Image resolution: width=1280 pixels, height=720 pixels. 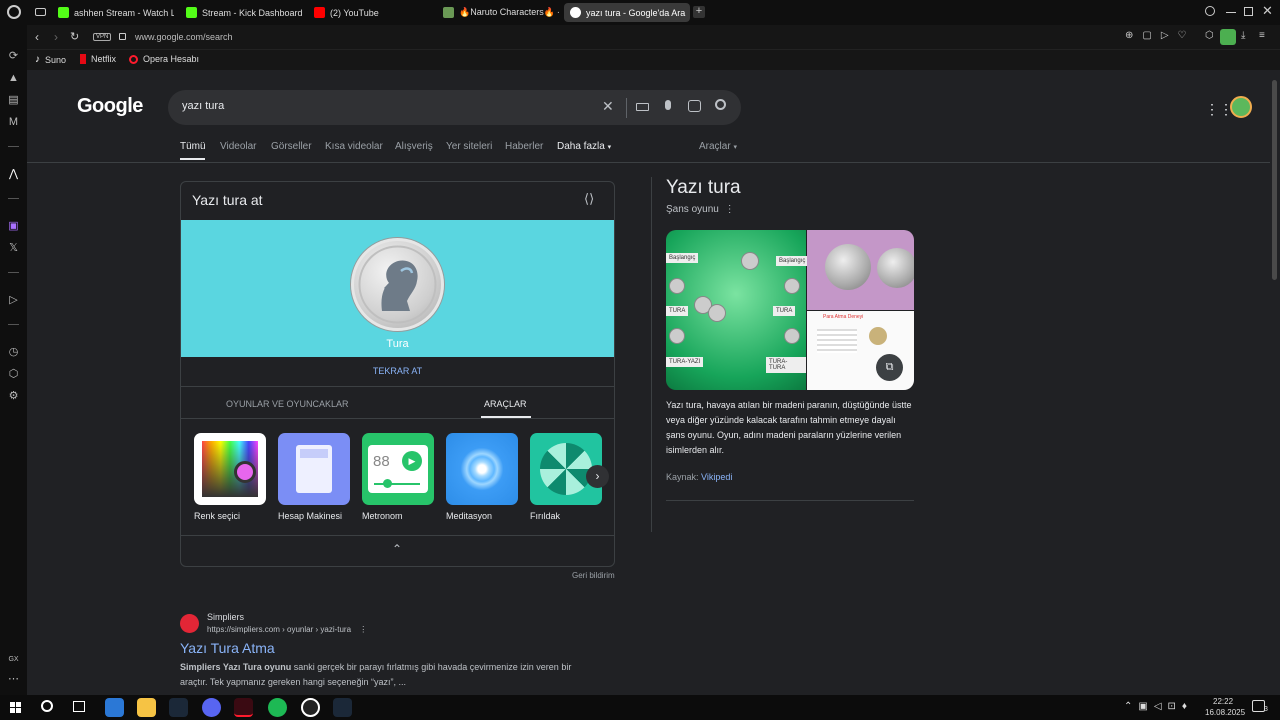 What do you see at coordinates (397, 371) in the screenshot?
I see `flip-again-button: TEKRAR AT` at bounding box center [397, 371].